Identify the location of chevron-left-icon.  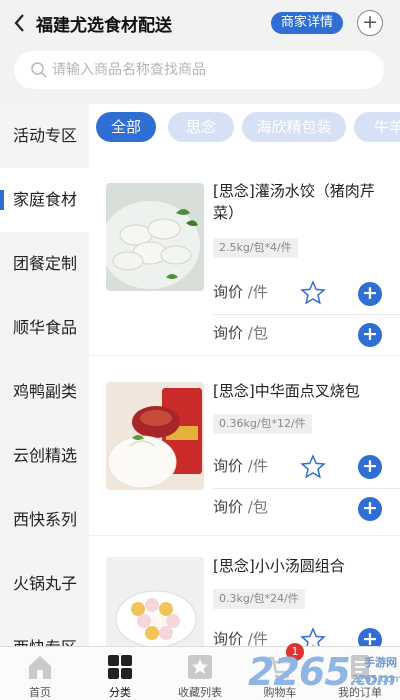
(19, 23).